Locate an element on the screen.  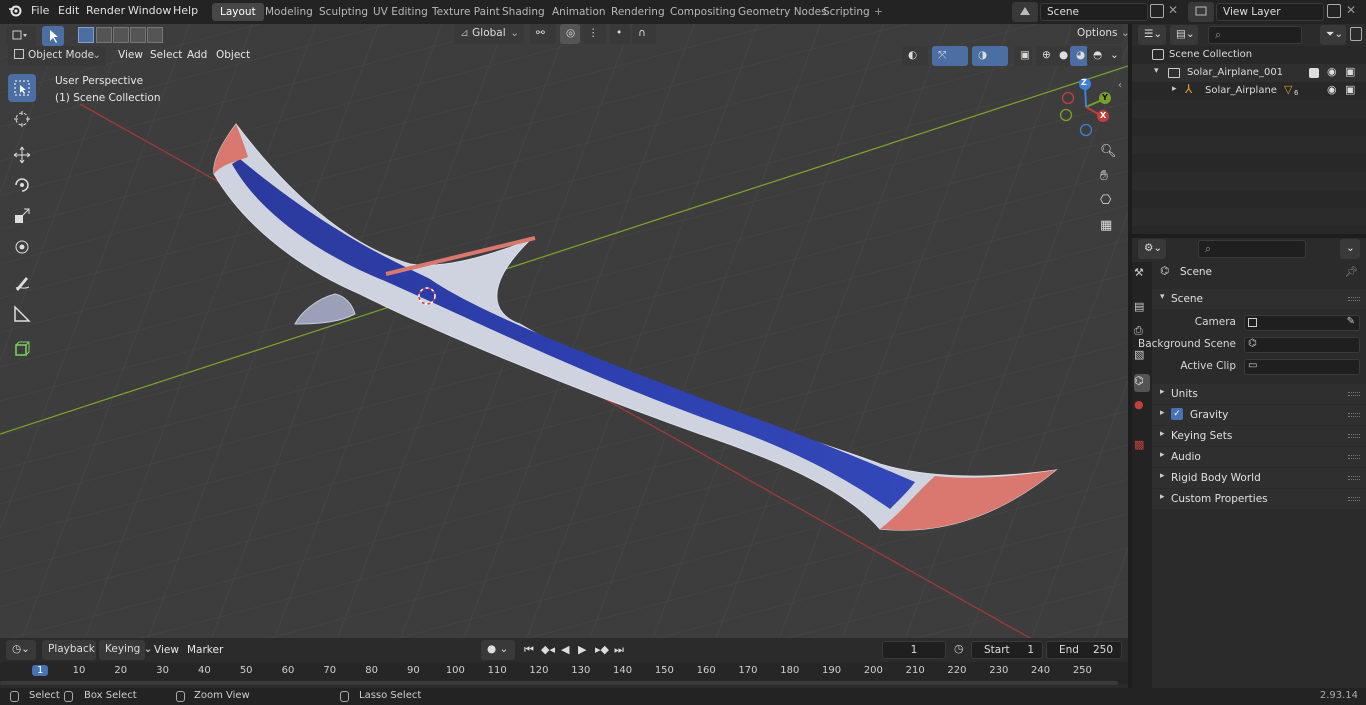
camera-view-icon: ⎔ is located at coordinates (1105, 200).